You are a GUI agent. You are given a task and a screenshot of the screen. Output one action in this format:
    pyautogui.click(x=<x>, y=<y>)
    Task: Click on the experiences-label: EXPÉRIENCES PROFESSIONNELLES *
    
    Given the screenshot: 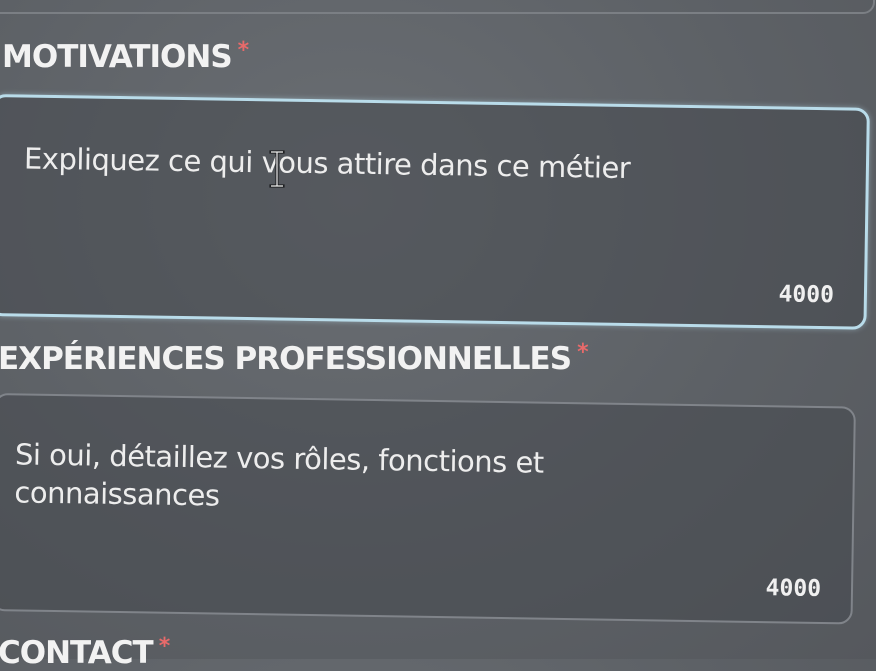 What is the action you would take?
    pyautogui.click(x=294, y=358)
    